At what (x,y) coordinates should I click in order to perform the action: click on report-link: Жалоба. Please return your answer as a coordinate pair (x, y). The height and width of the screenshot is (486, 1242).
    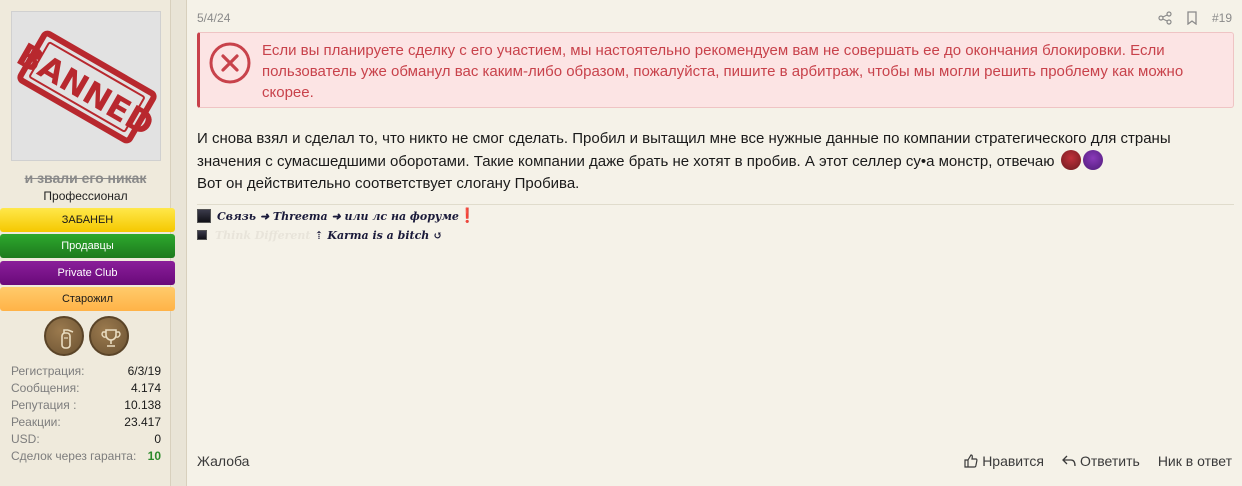
    Looking at the image, I should click on (223, 461).